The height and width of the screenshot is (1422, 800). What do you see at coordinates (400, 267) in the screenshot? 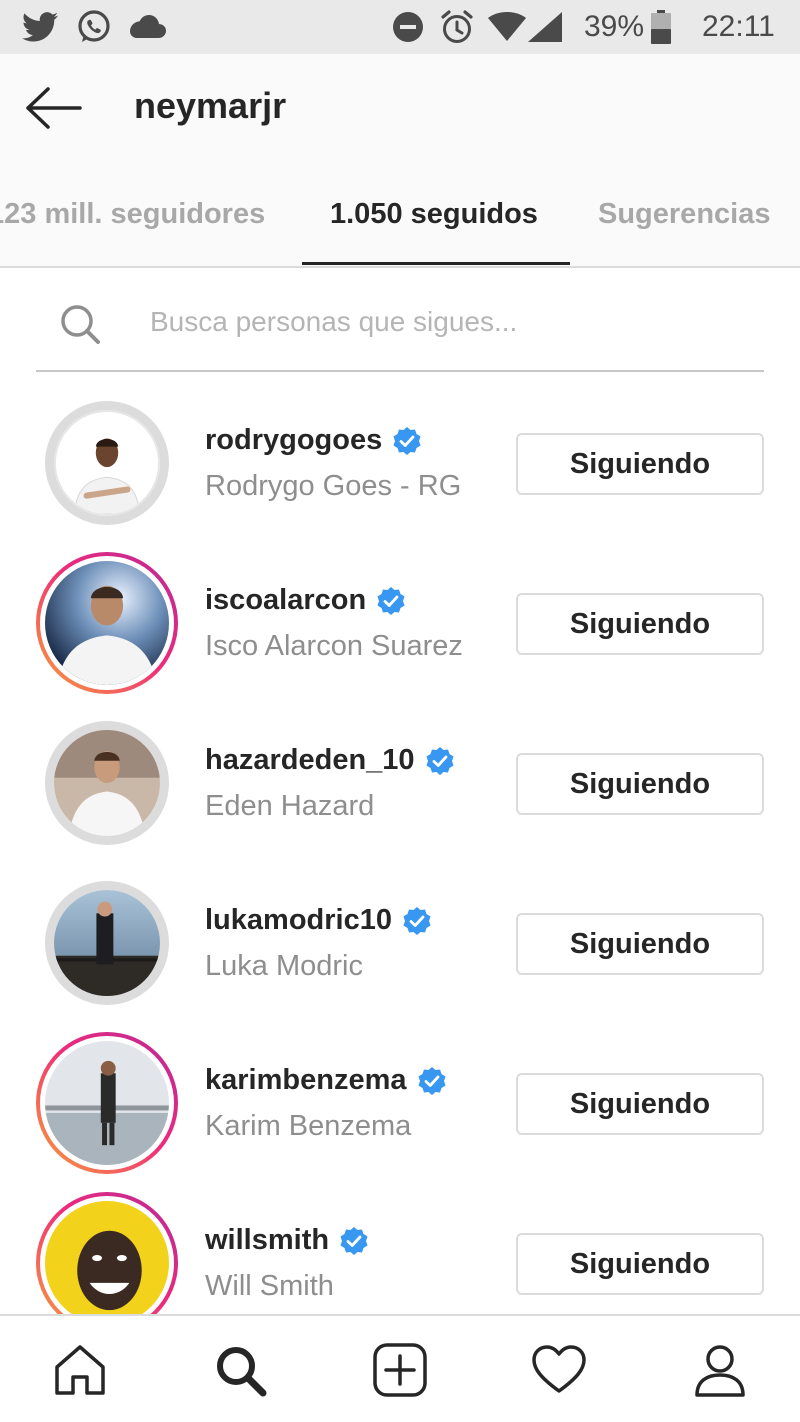
I see `divider` at bounding box center [400, 267].